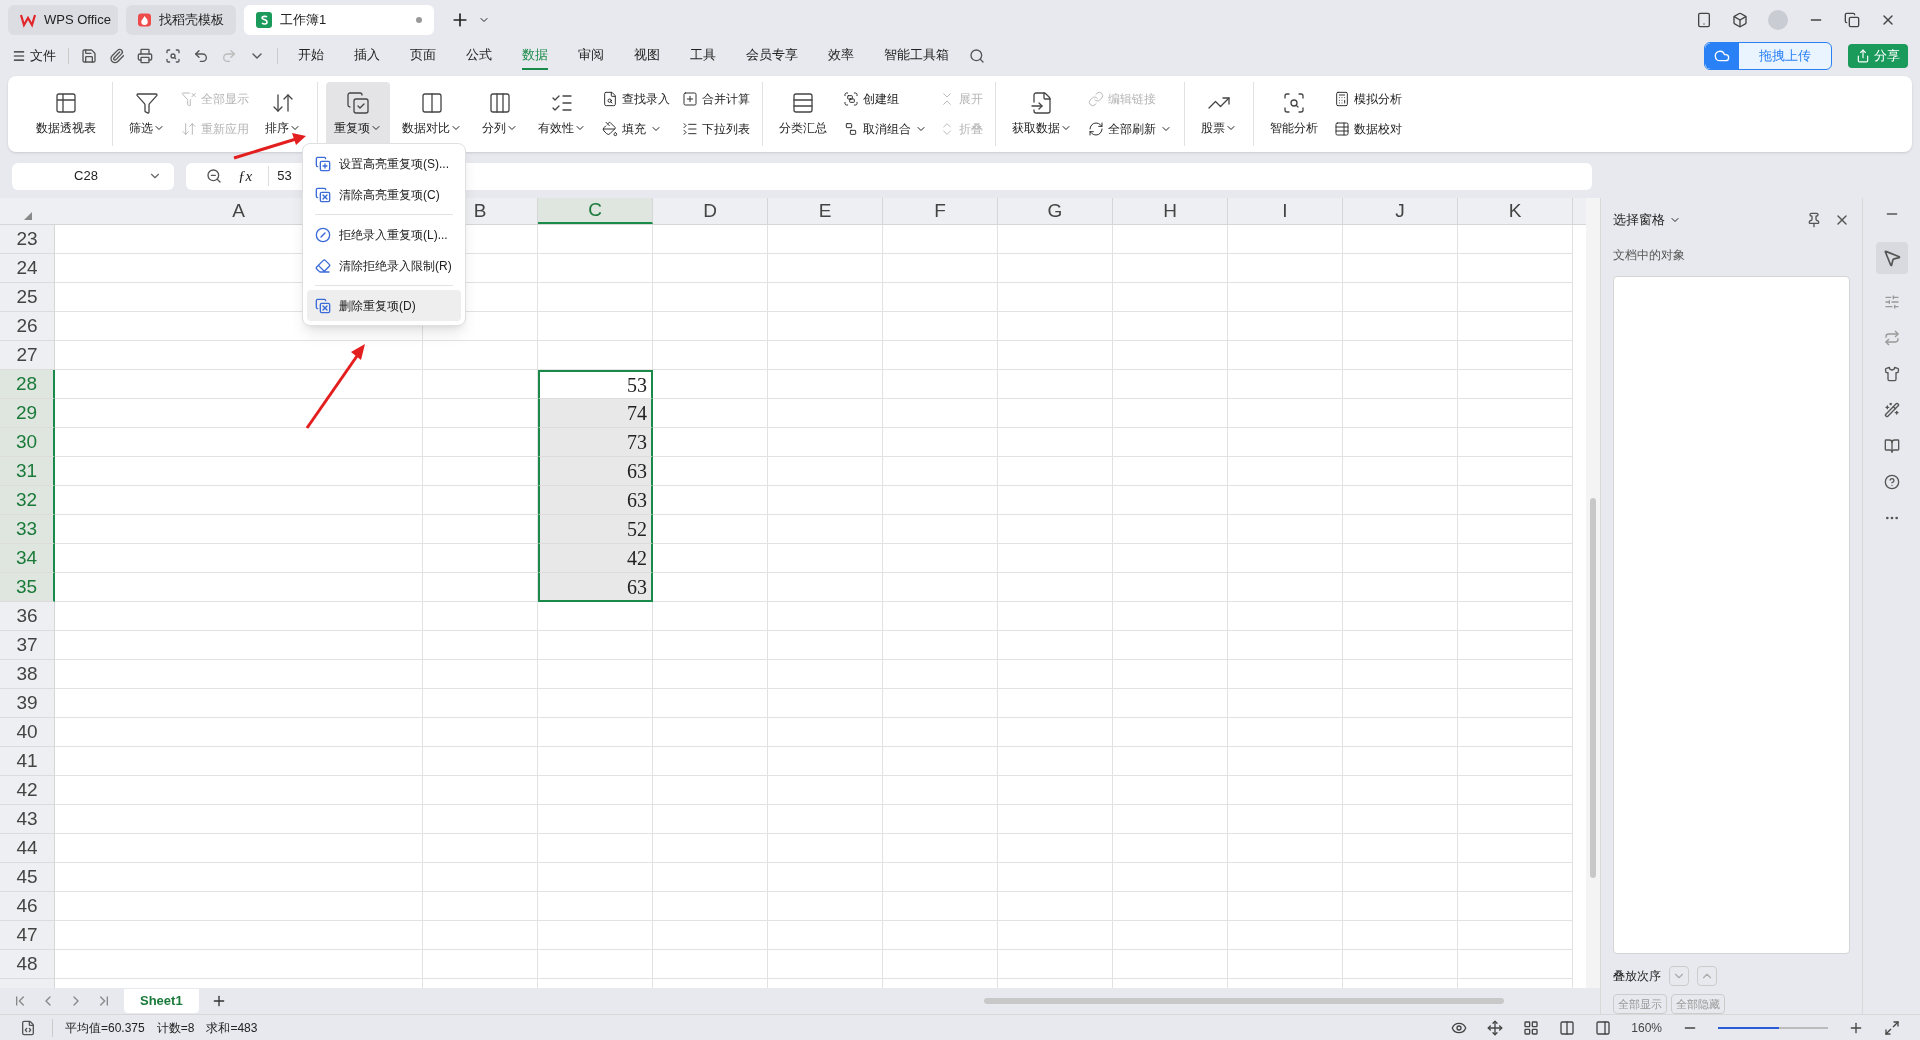  I want to click on menu-tab: 页面, so click(423, 56).